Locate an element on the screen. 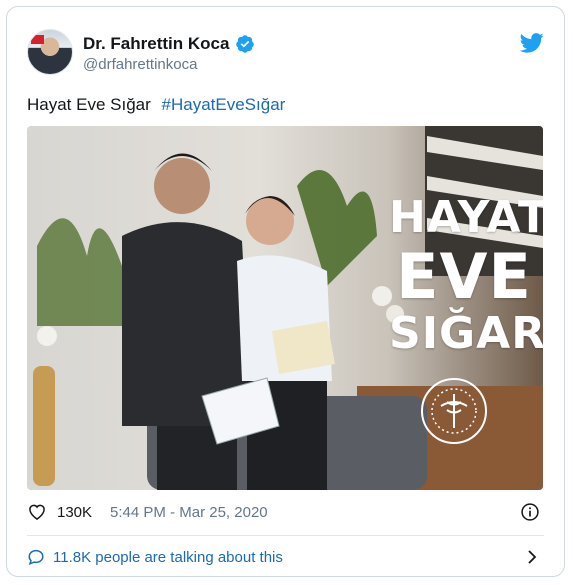  verified-badge-icon is located at coordinates (245, 44).